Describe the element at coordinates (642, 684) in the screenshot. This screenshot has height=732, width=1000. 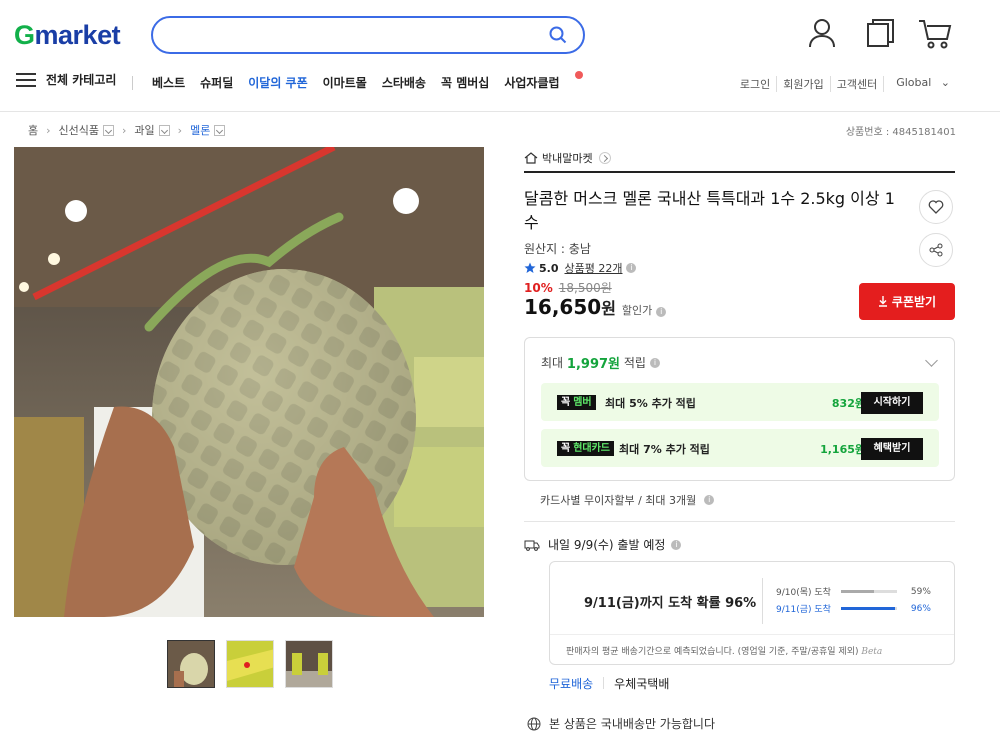
I see `carrier: 우체국택배` at that location.